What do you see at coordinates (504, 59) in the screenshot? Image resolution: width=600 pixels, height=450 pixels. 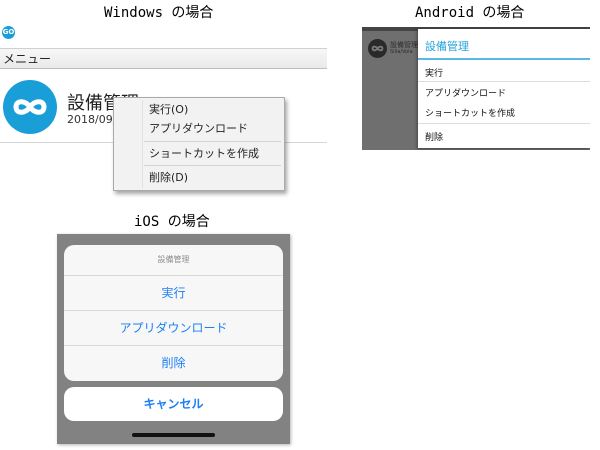 I see `title-divider` at bounding box center [504, 59].